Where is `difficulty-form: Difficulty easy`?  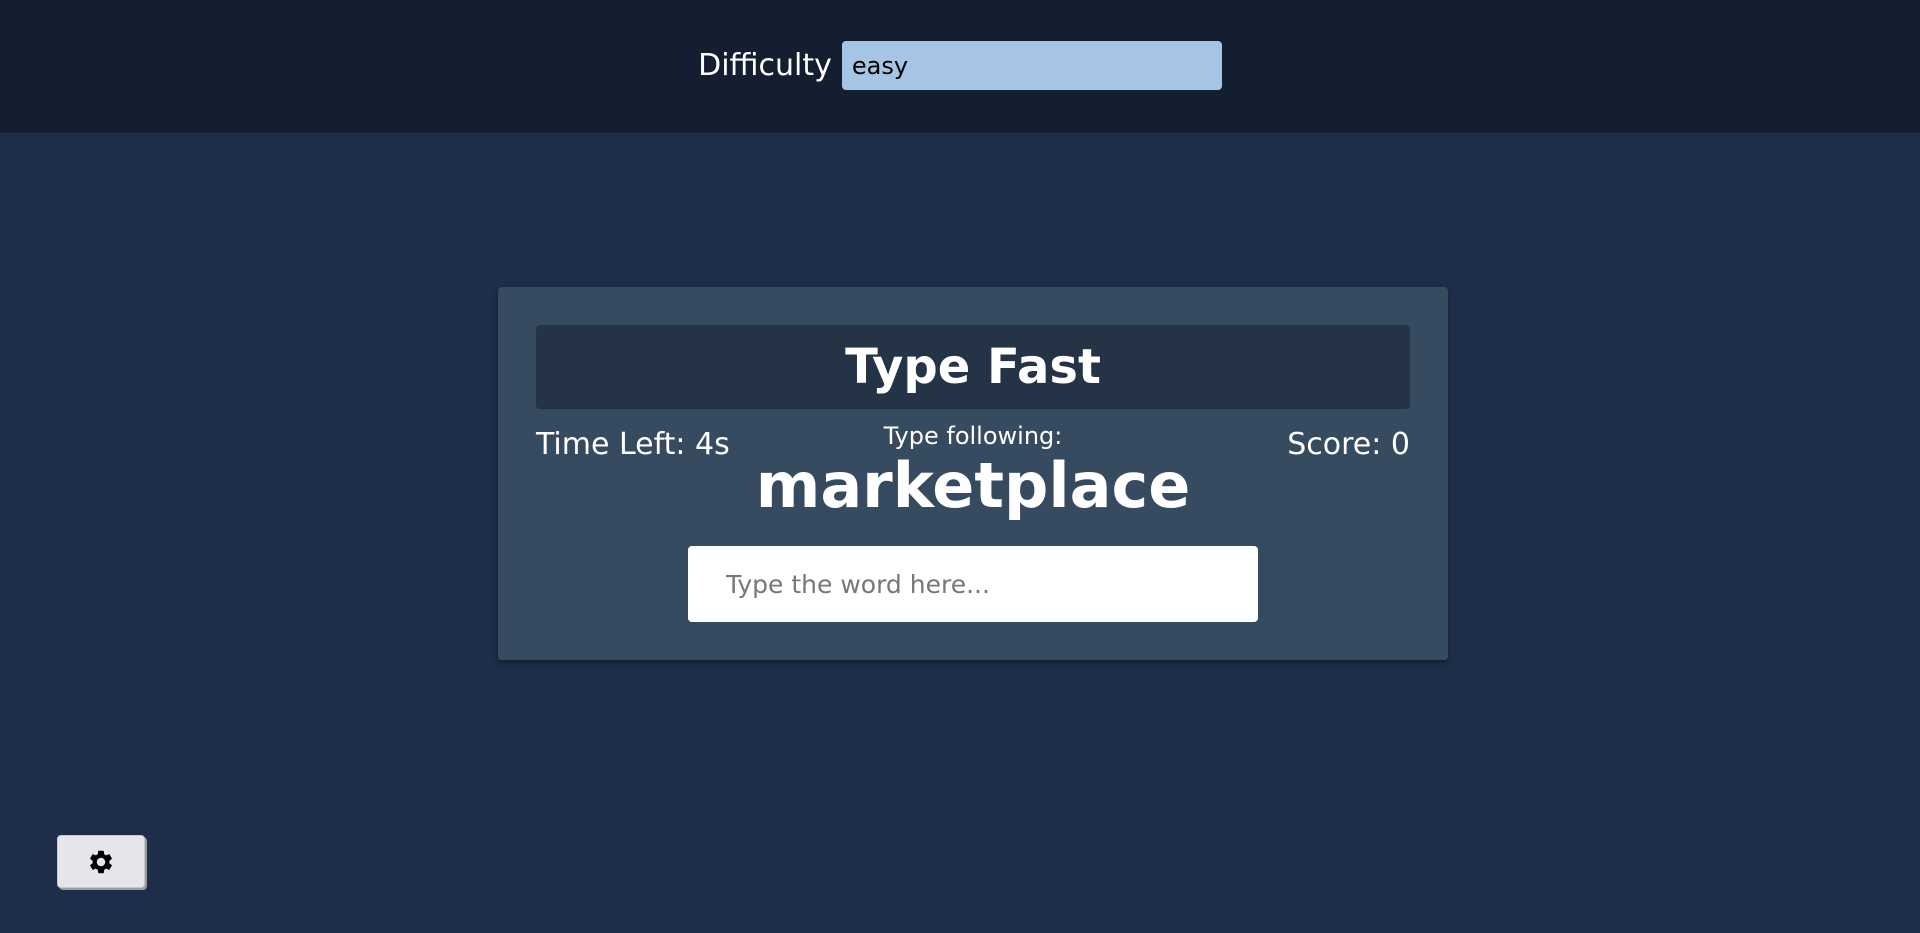
difficulty-form: Difficulty easy is located at coordinates (960, 65).